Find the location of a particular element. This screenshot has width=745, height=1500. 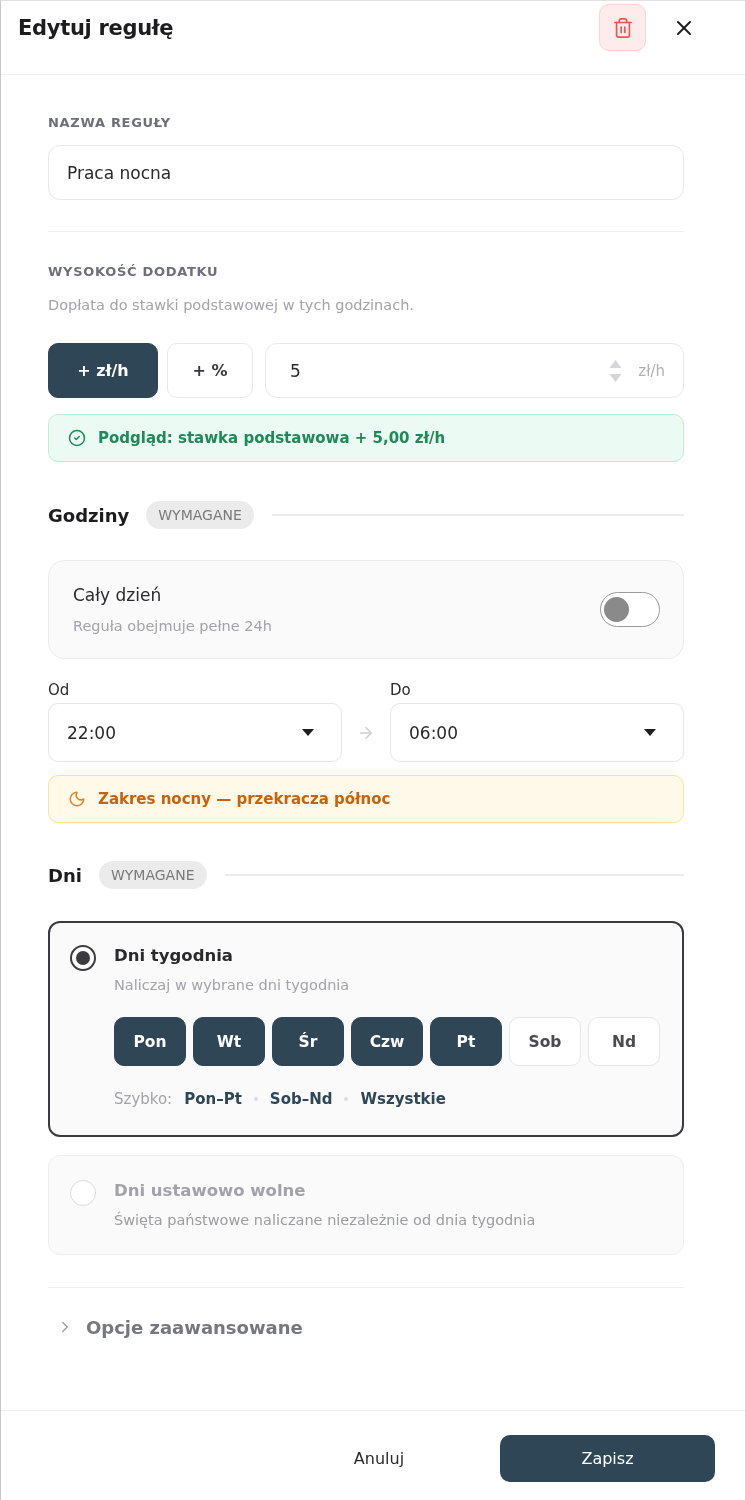

section-title: Dni is located at coordinates (65, 875).